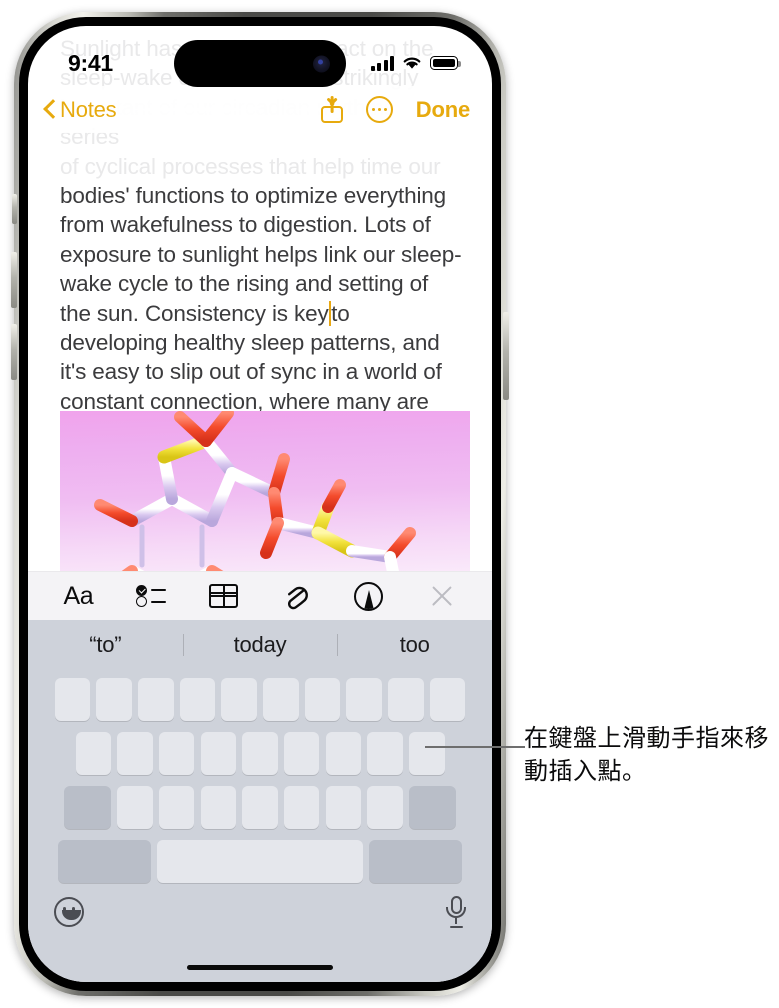  I want to click on share-icon, so click(331, 109).